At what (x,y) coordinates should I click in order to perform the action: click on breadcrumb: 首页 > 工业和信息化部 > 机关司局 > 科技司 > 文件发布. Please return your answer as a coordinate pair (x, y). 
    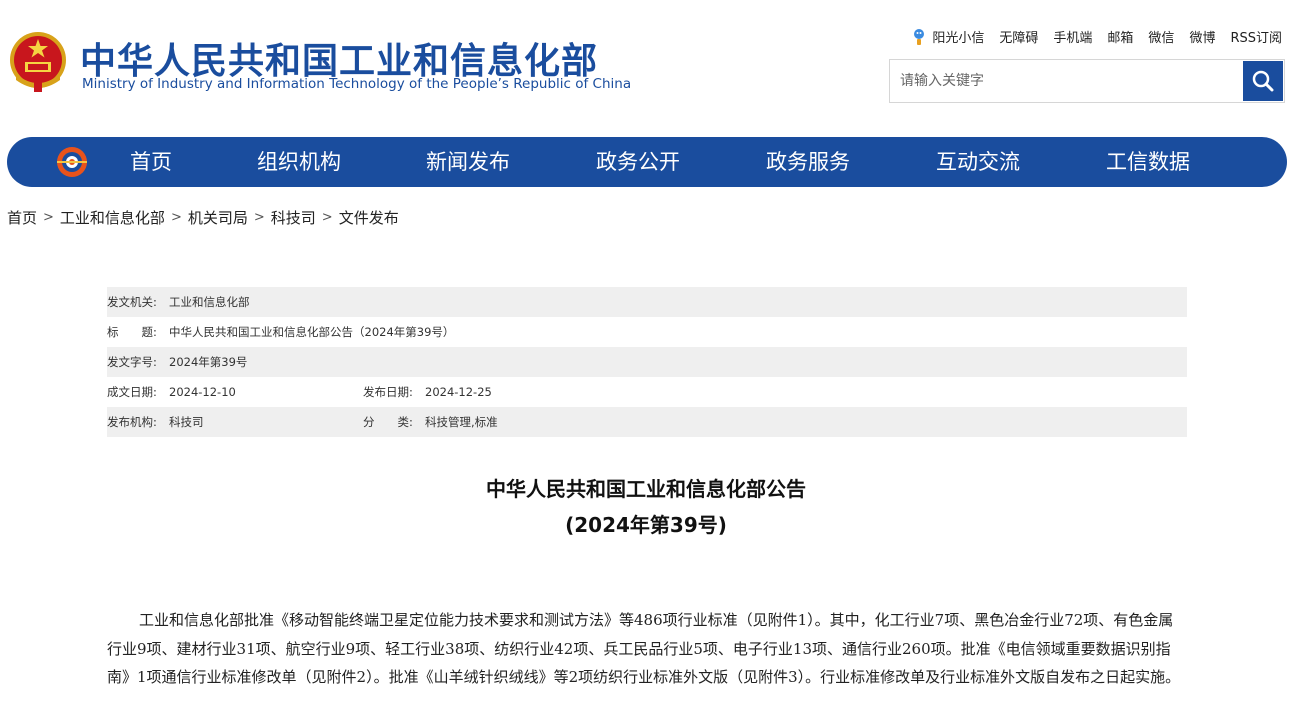
    Looking at the image, I should click on (203, 217).